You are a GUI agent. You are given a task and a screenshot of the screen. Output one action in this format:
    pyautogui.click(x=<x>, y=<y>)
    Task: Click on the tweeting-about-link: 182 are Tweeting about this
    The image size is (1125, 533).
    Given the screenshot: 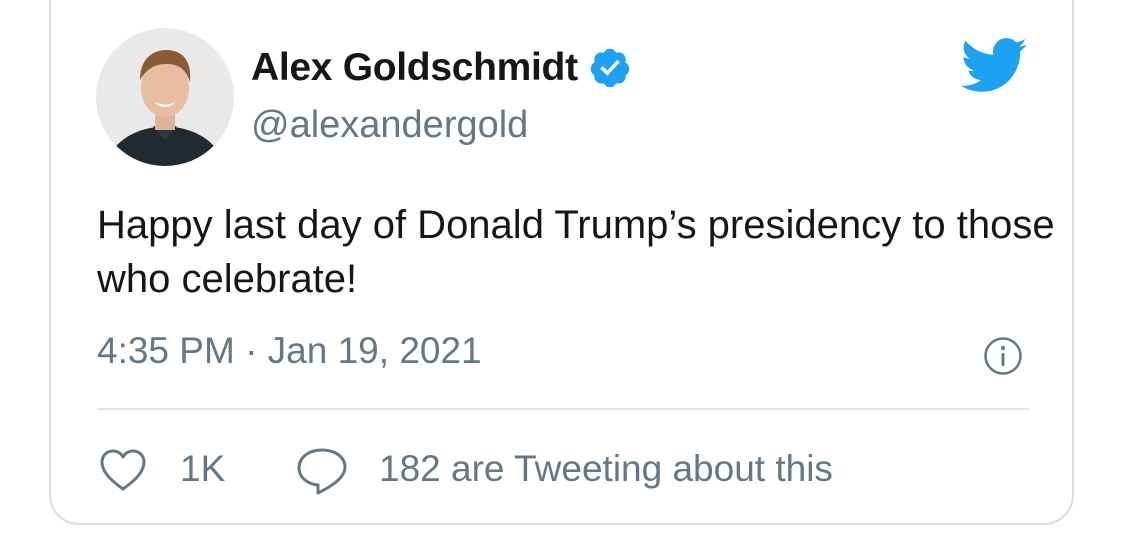 What is the action you would take?
    pyautogui.click(x=606, y=469)
    